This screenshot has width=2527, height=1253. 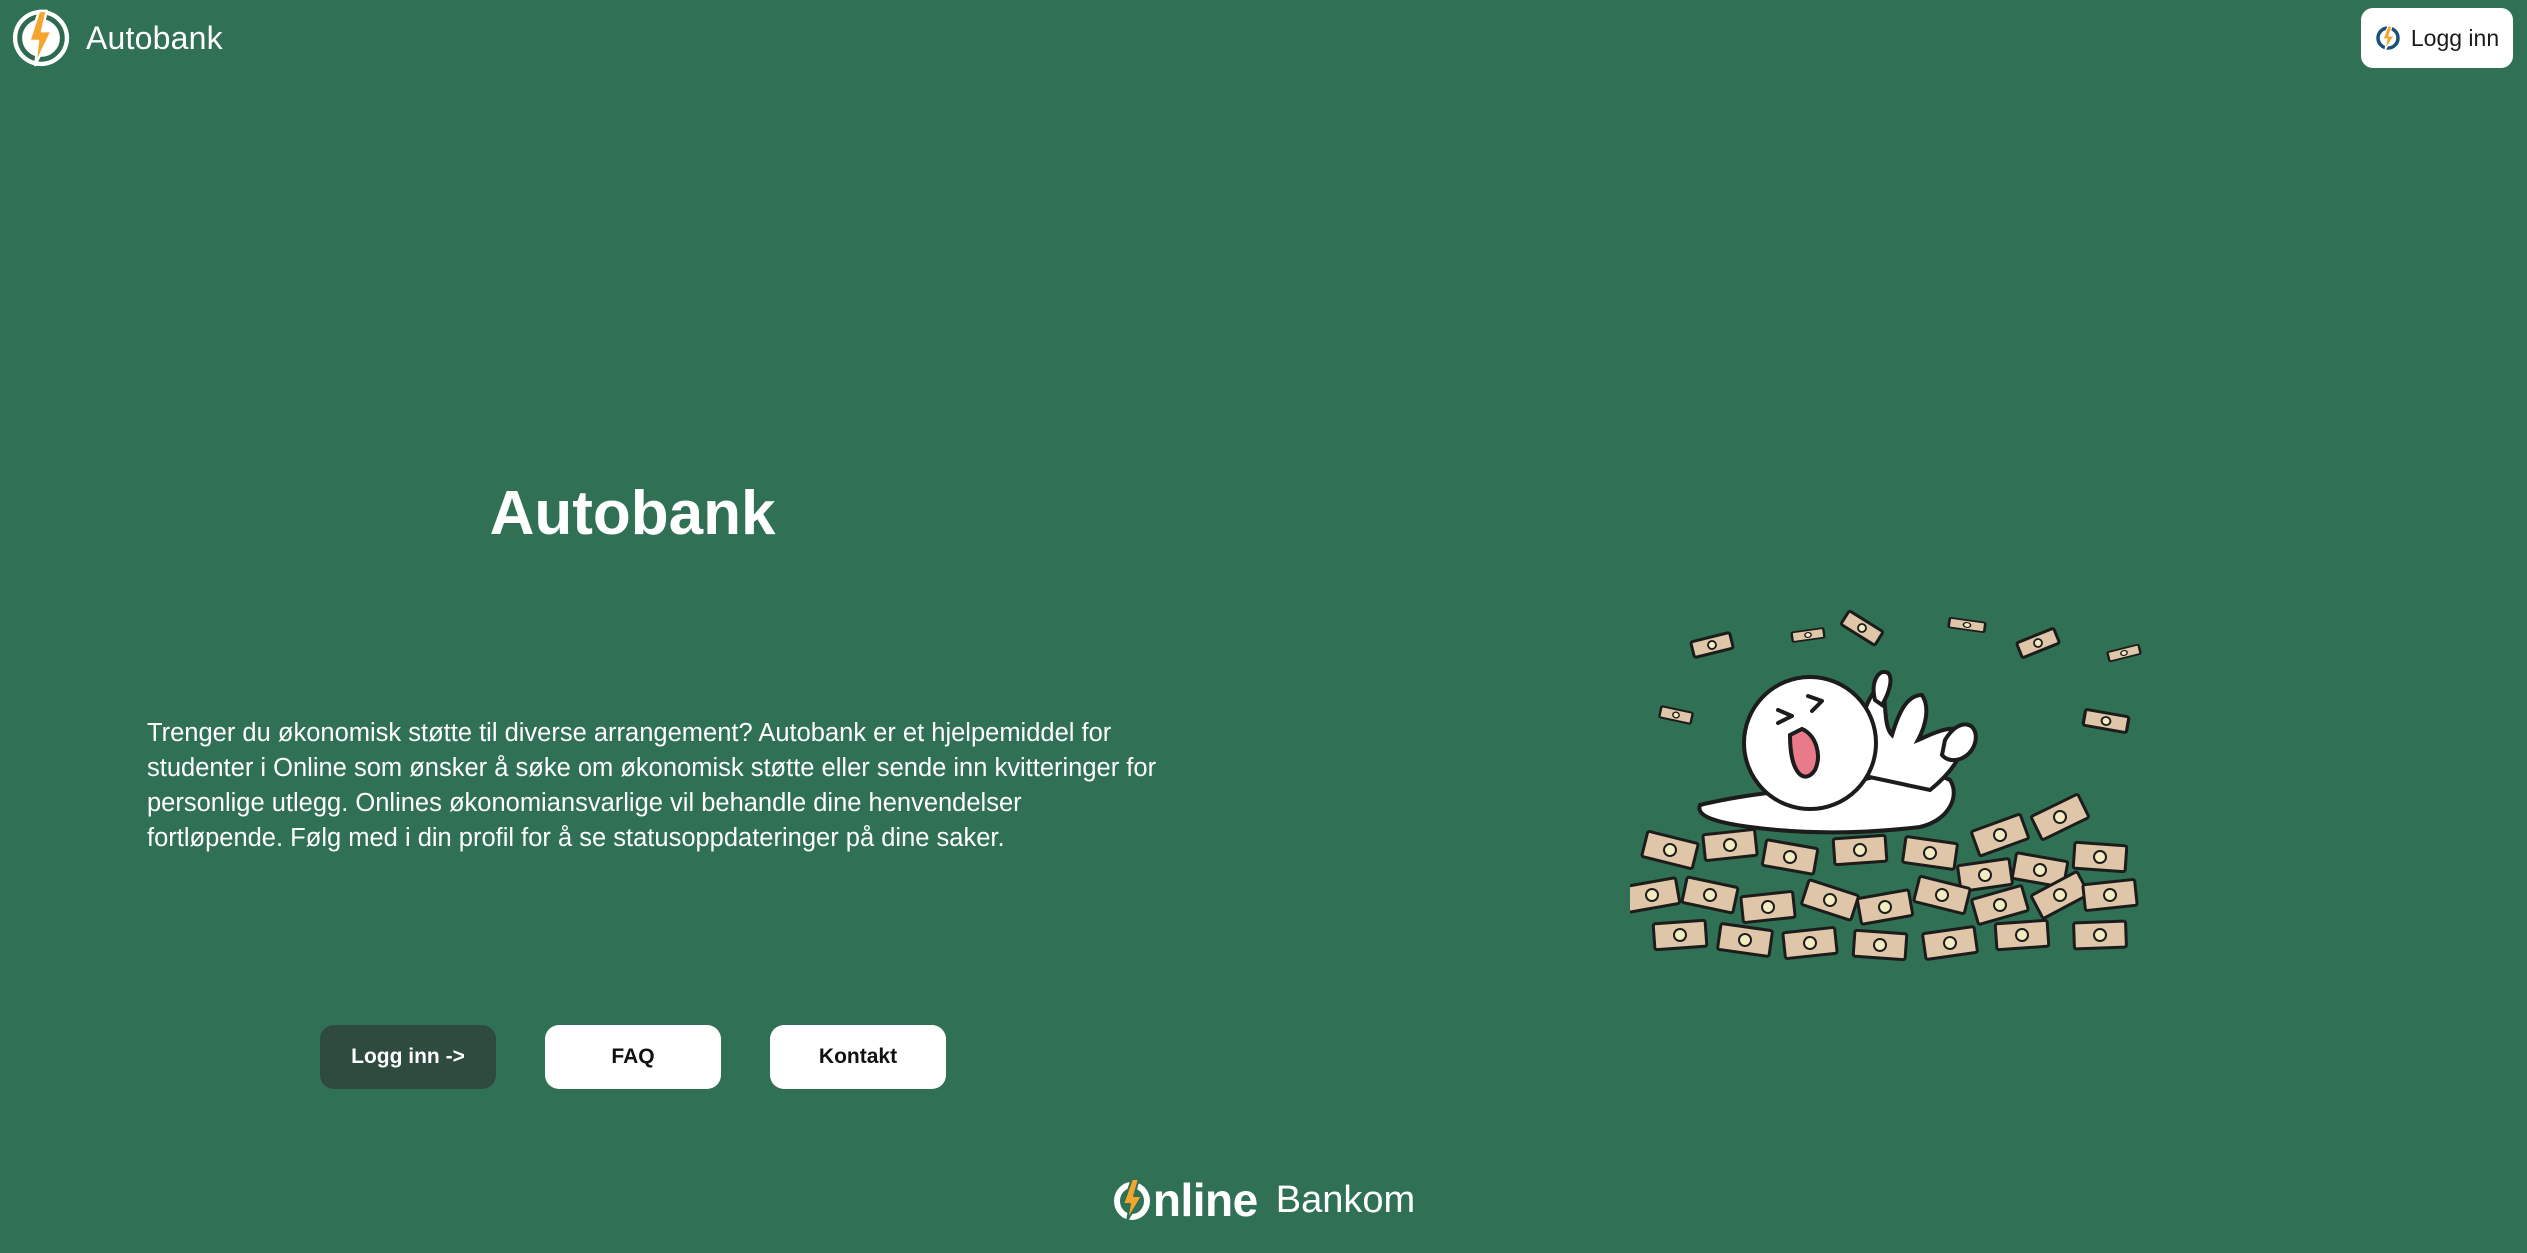 I want to click on online-o-logo-icon, so click(x=1131, y=1200).